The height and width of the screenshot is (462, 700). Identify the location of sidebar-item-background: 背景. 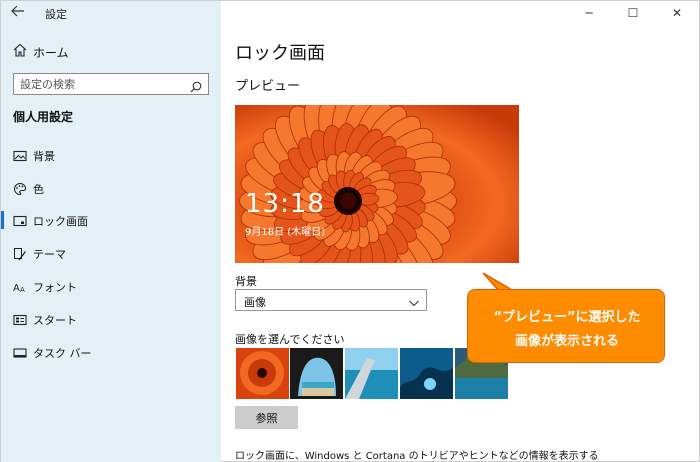
(111, 155).